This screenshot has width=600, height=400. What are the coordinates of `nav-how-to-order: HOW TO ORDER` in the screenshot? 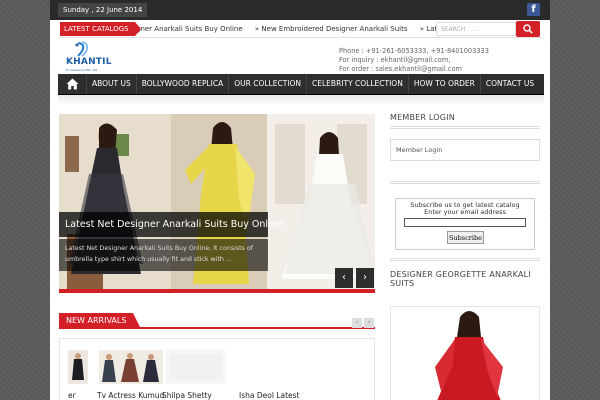 It's located at (445, 84).